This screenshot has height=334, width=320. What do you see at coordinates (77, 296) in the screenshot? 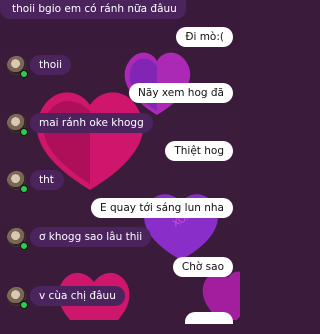
I see `incoming-message-bubble: v cùa chị đâuu` at bounding box center [77, 296].